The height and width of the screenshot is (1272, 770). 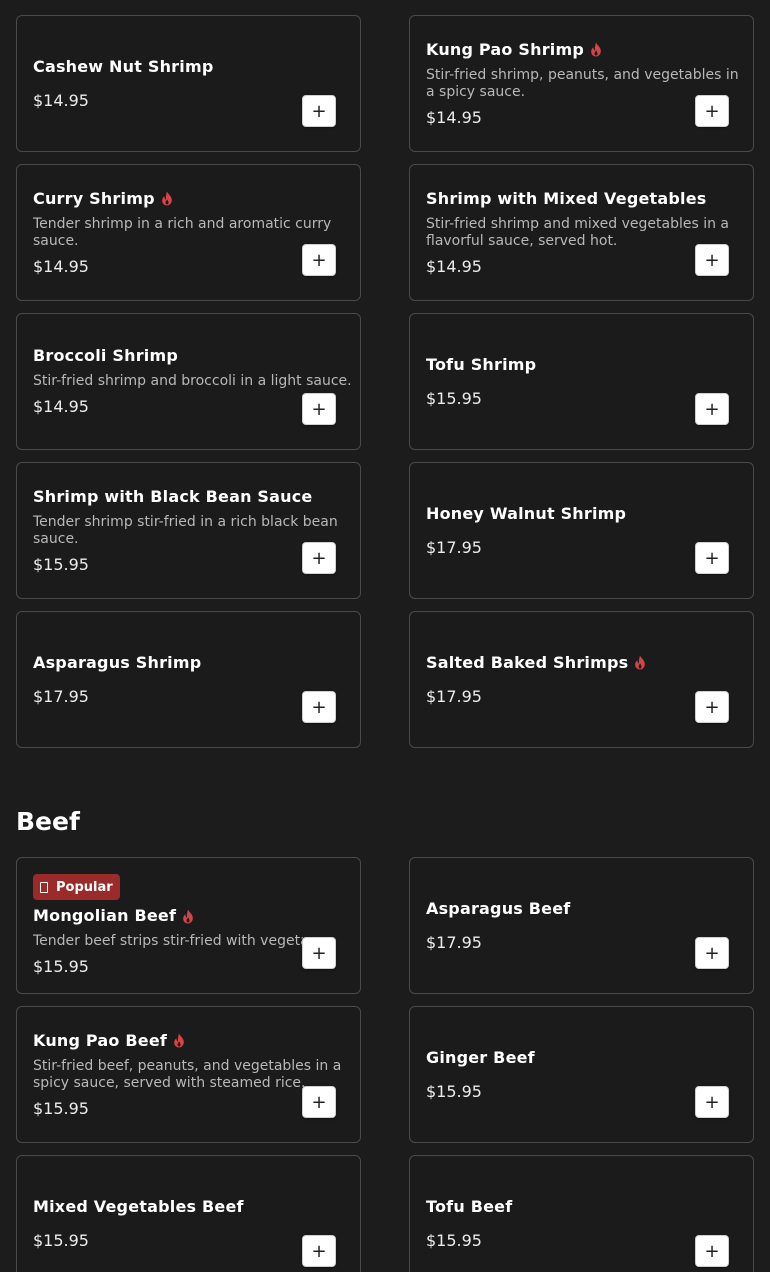 I want to click on item-name-row: Mixed Vegetables Beef, so click(x=169, y=1207).